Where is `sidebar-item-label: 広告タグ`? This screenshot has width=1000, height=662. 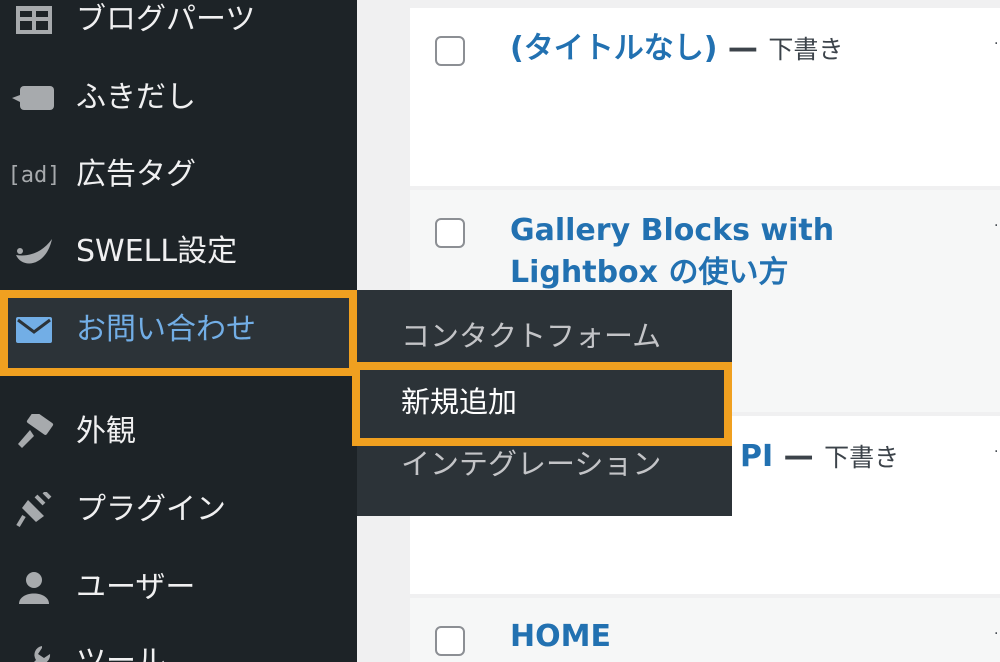 sidebar-item-label: 広告タグ is located at coordinates (136, 174).